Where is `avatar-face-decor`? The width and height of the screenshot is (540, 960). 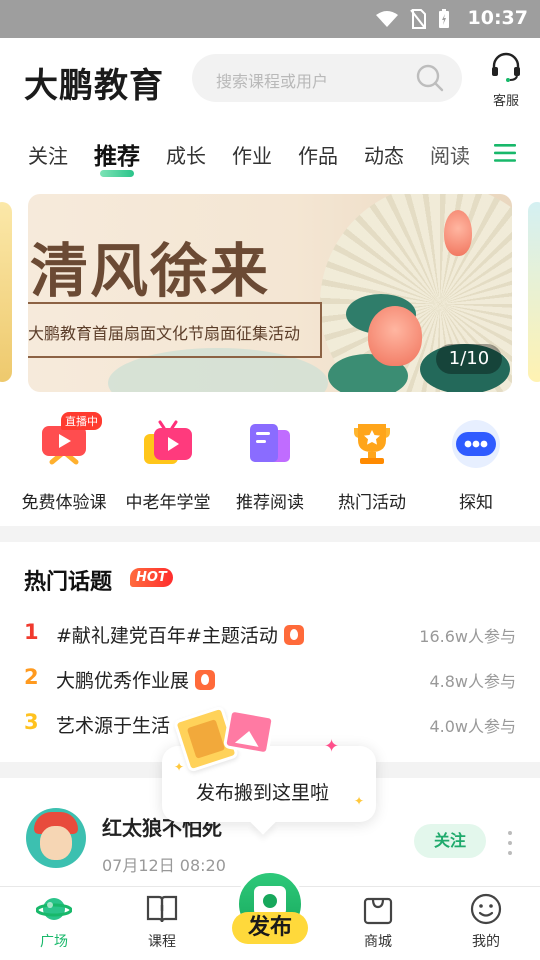 avatar-face-decor is located at coordinates (56, 843).